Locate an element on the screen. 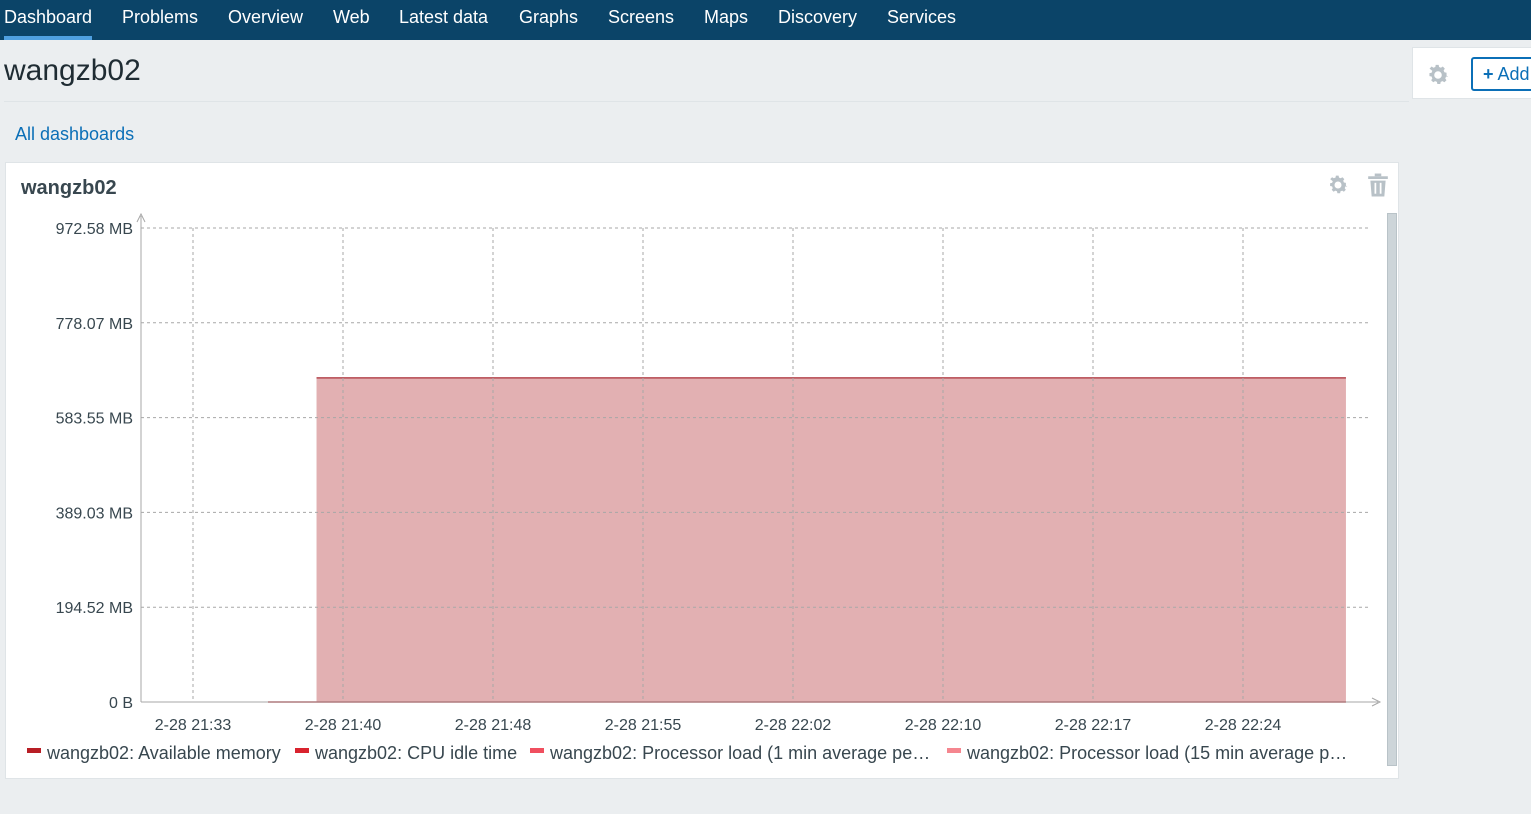 The height and width of the screenshot is (814, 1531). y-tick-label: 194.52 MB is located at coordinates (94, 608).